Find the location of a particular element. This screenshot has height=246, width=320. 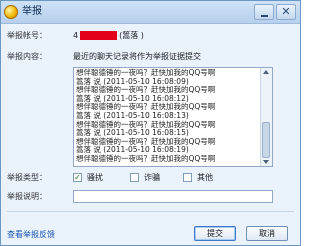

content-description: 最近的聊天记录将作为举报证据提交 is located at coordinates (137, 56).